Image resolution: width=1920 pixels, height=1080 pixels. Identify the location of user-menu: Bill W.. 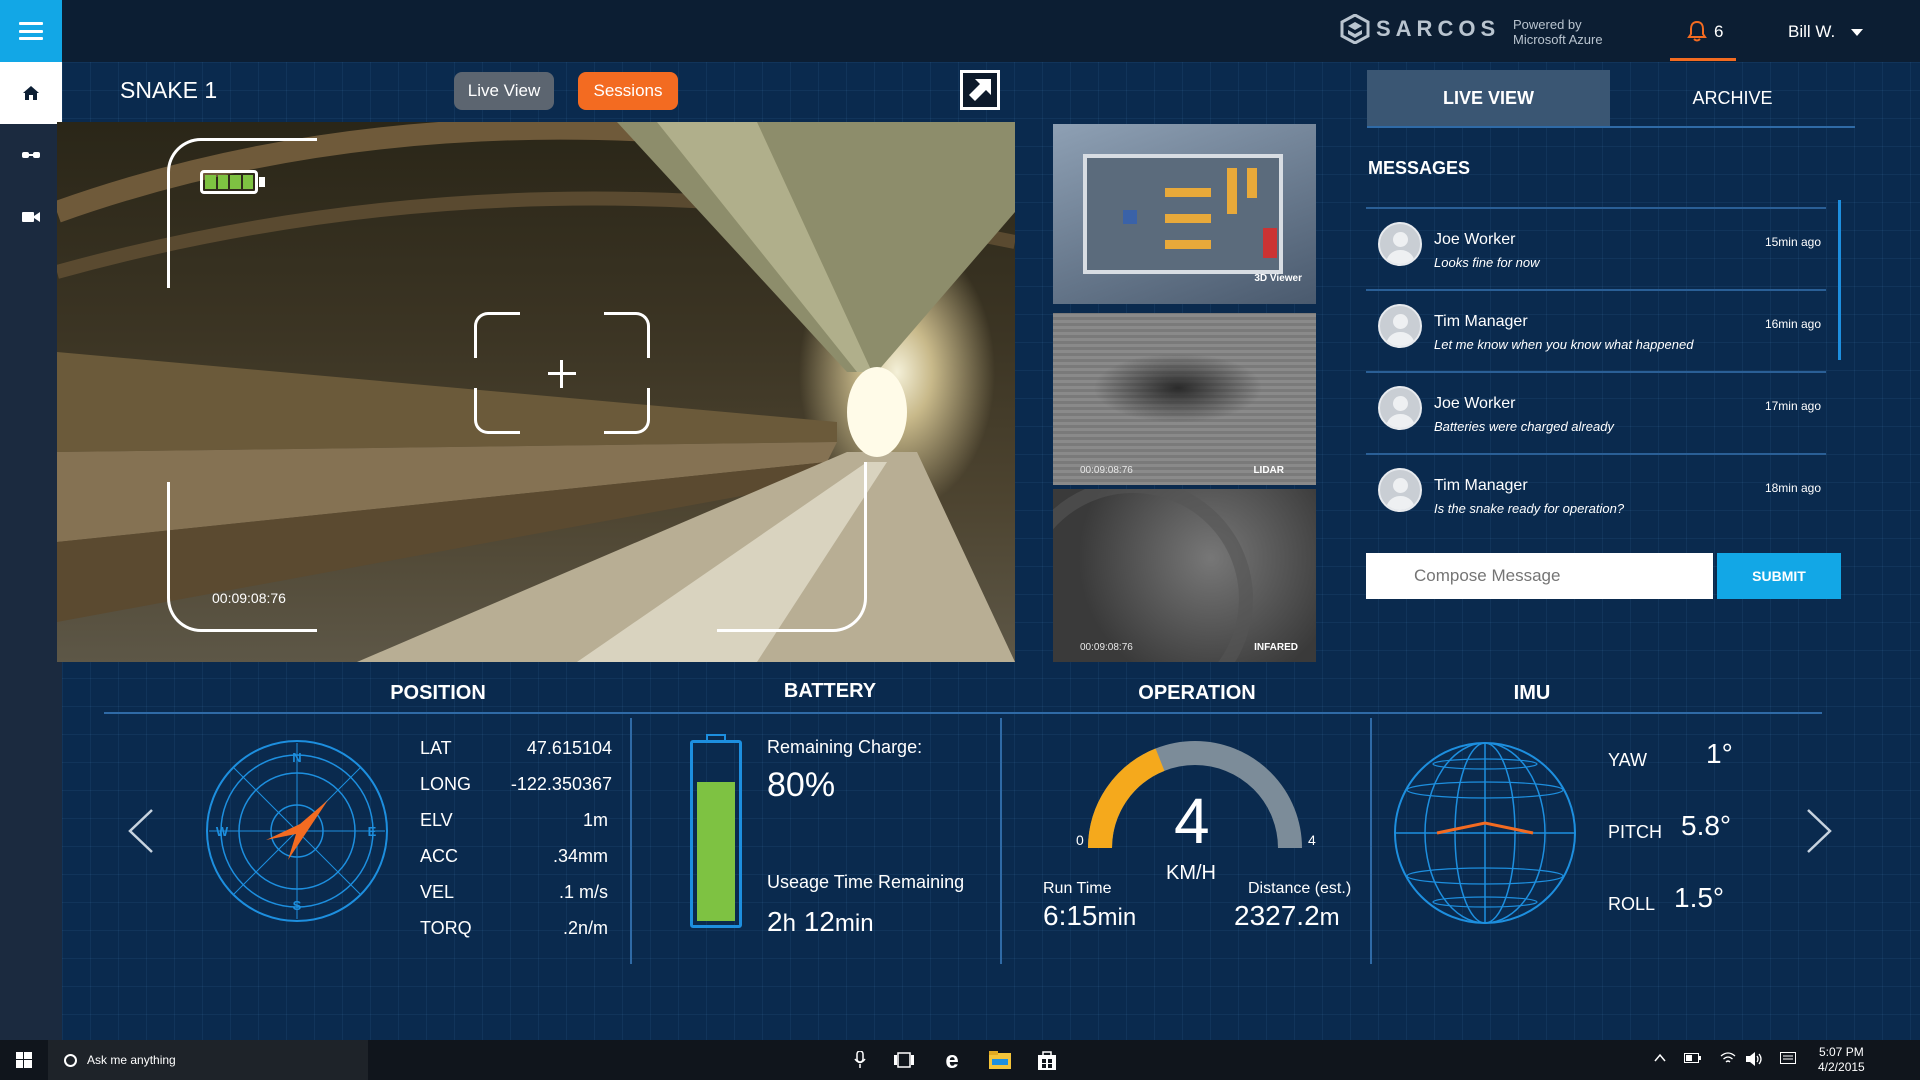
(1826, 32).